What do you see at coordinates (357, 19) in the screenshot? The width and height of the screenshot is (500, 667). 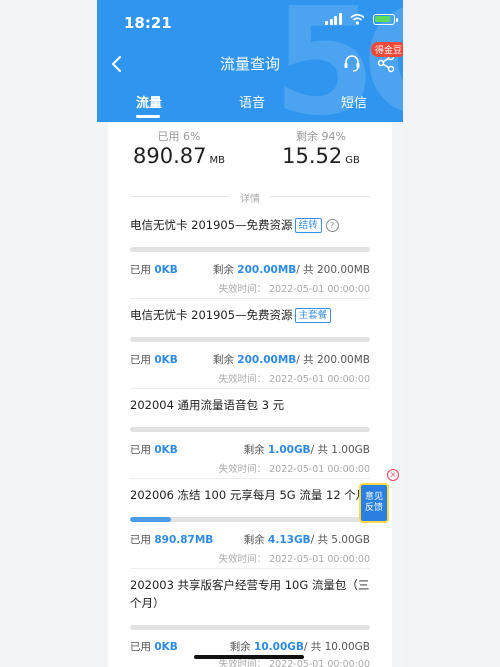 I see `wifi-icon` at bounding box center [357, 19].